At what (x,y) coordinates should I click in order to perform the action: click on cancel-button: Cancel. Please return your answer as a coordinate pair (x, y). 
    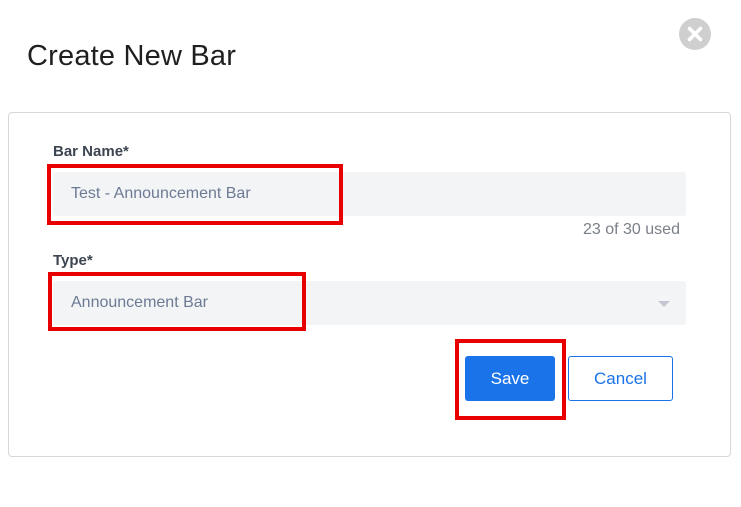
    Looking at the image, I should click on (620, 378).